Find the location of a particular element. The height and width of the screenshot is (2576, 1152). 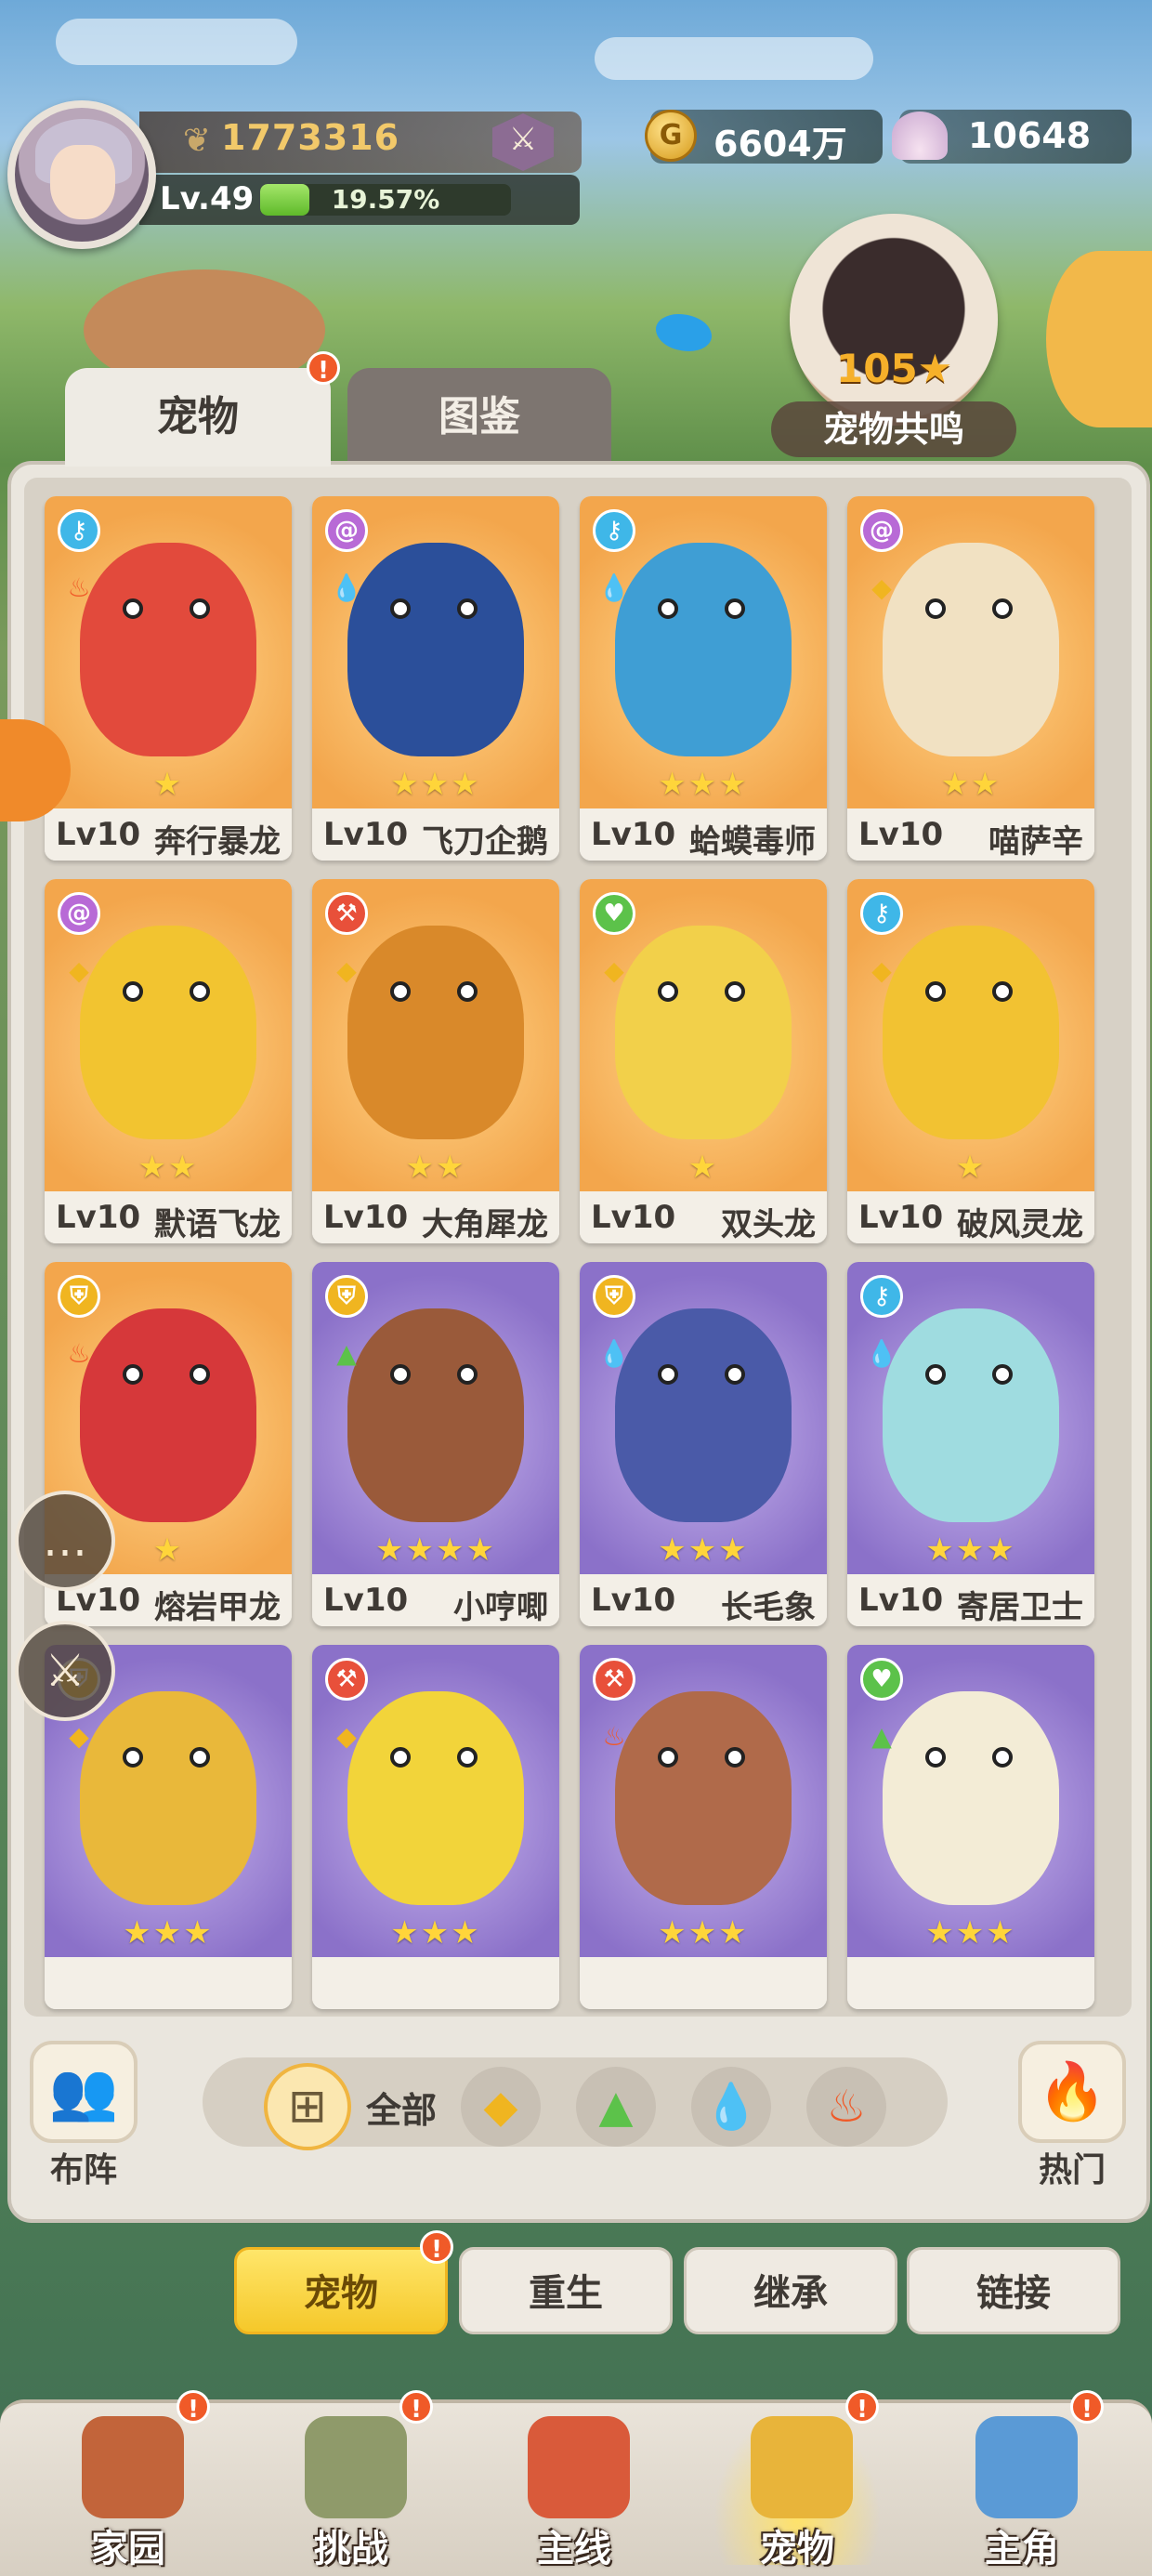

pet-card: ⛨ ▲ ★★★★ Lv10 小哼唧 is located at coordinates (435, 1444).